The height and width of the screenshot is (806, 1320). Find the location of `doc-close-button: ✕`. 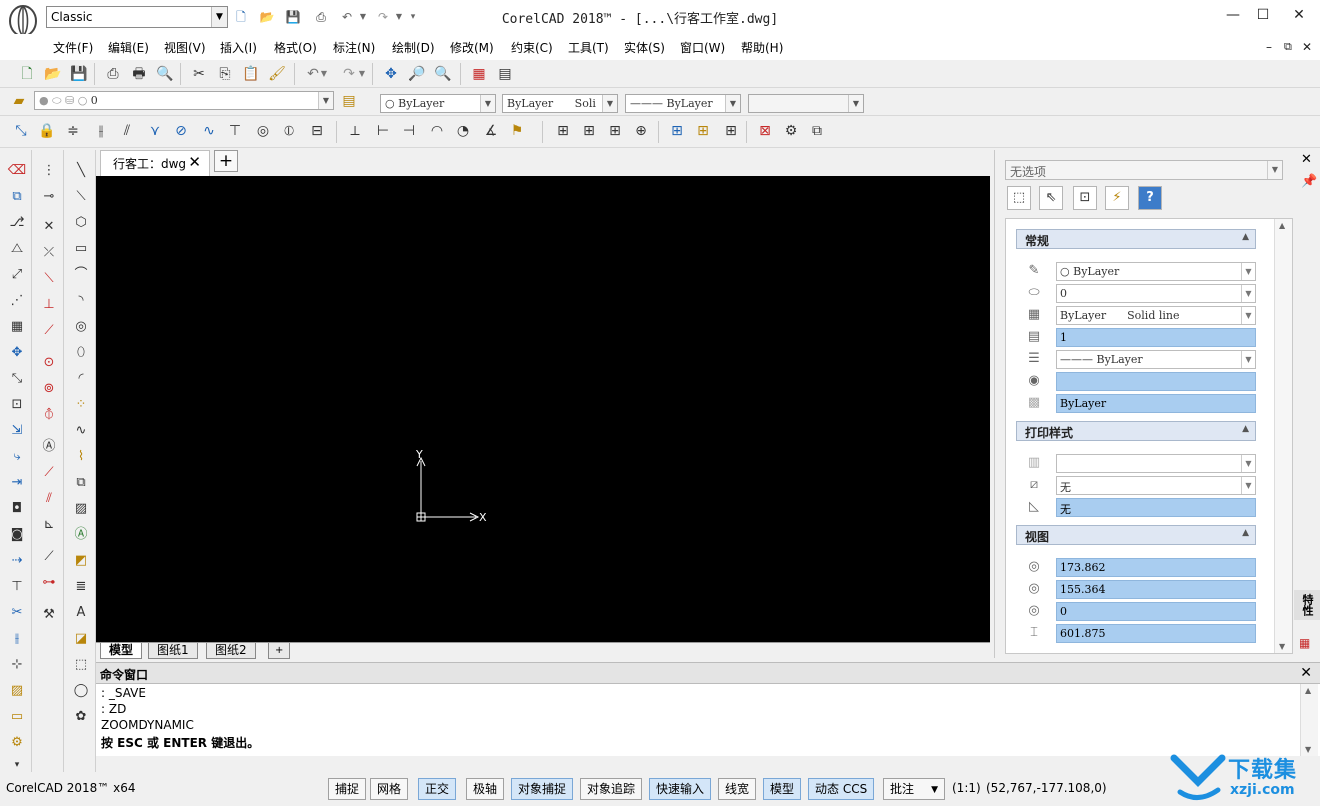

doc-close-button: ✕ is located at coordinates (1307, 47).